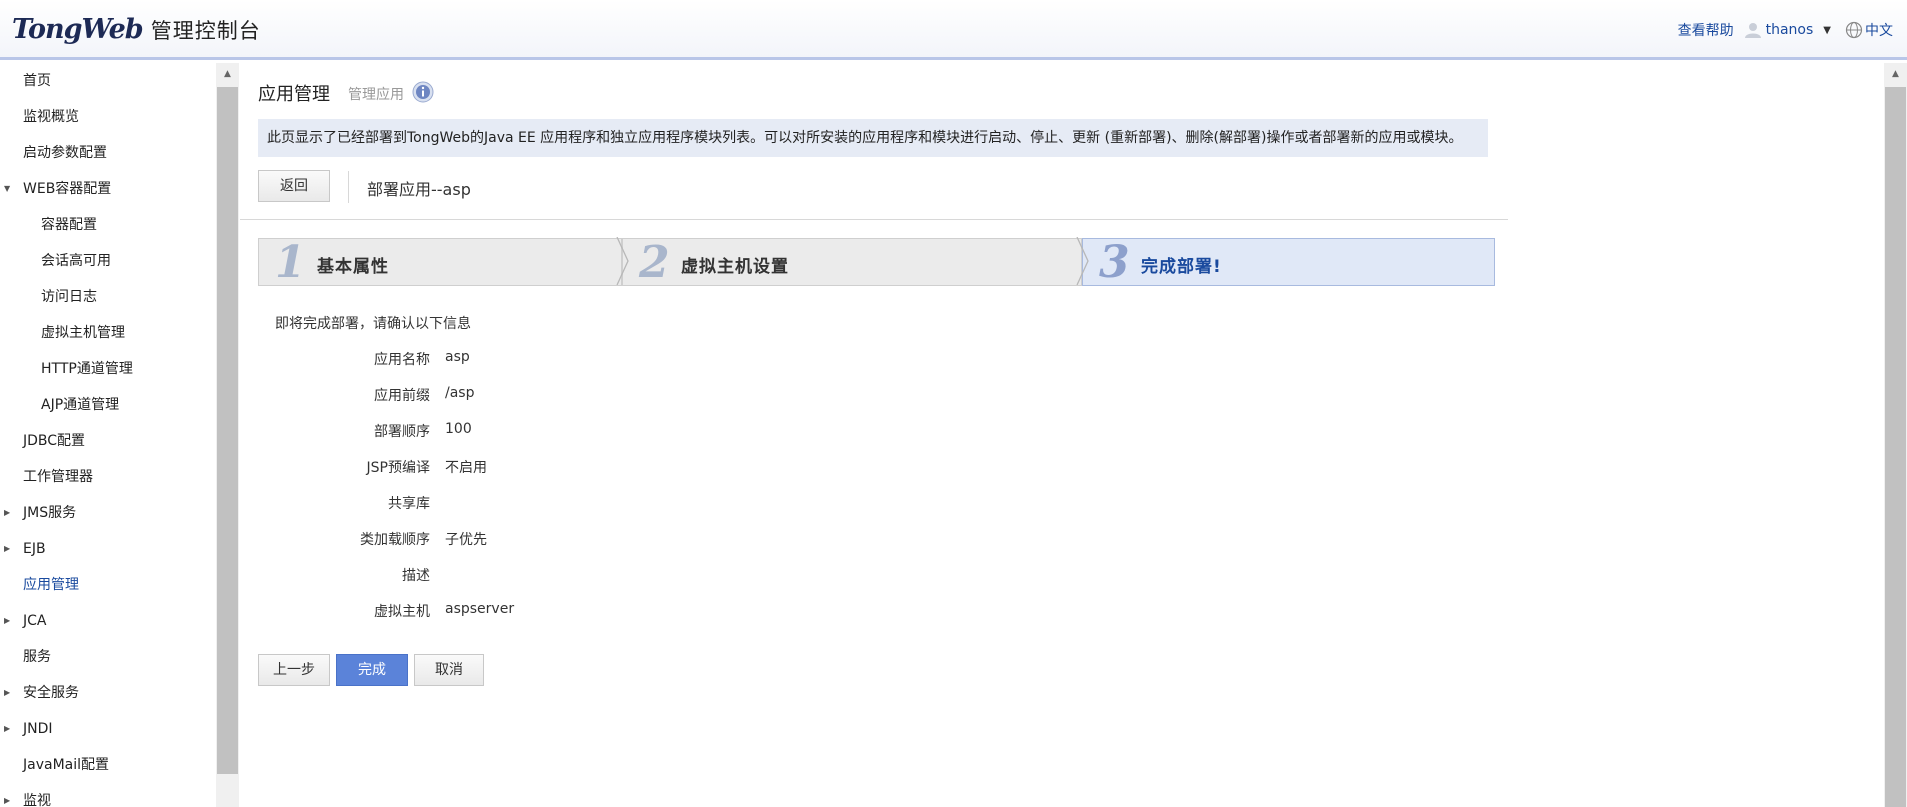 This screenshot has height=807, width=1907. I want to click on field-label: 虚拟主机, so click(402, 612).